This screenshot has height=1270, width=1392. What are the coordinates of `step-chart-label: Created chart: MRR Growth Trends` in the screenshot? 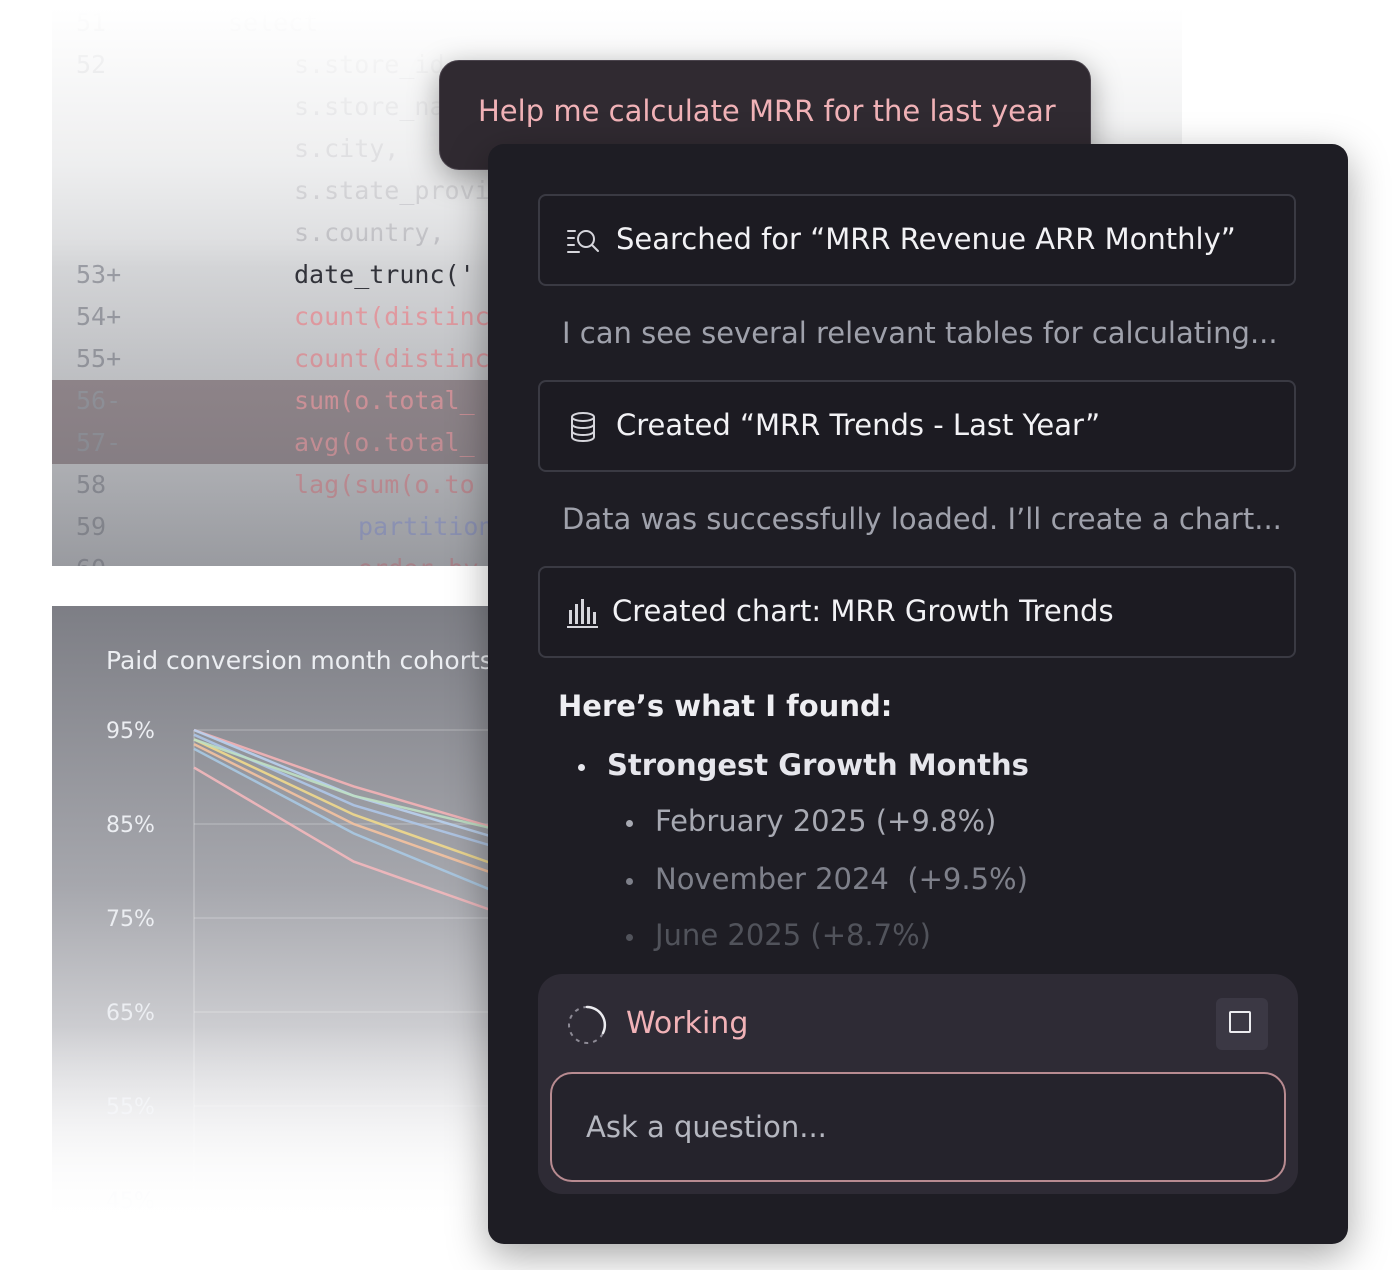 It's located at (863, 611).